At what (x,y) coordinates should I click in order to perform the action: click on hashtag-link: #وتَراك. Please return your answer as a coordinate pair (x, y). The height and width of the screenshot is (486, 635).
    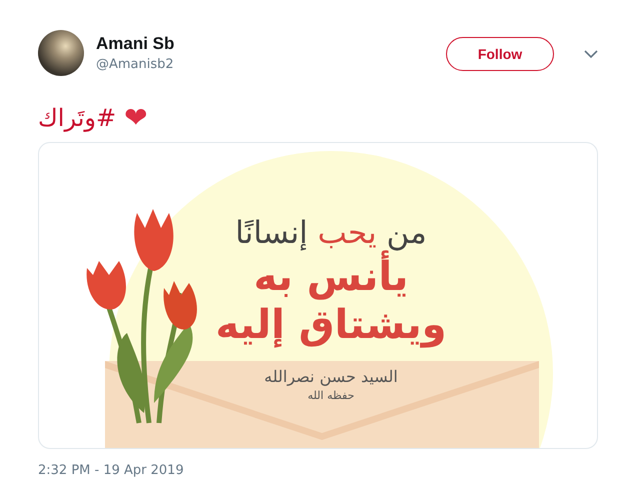
    Looking at the image, I should click on (77, 118).